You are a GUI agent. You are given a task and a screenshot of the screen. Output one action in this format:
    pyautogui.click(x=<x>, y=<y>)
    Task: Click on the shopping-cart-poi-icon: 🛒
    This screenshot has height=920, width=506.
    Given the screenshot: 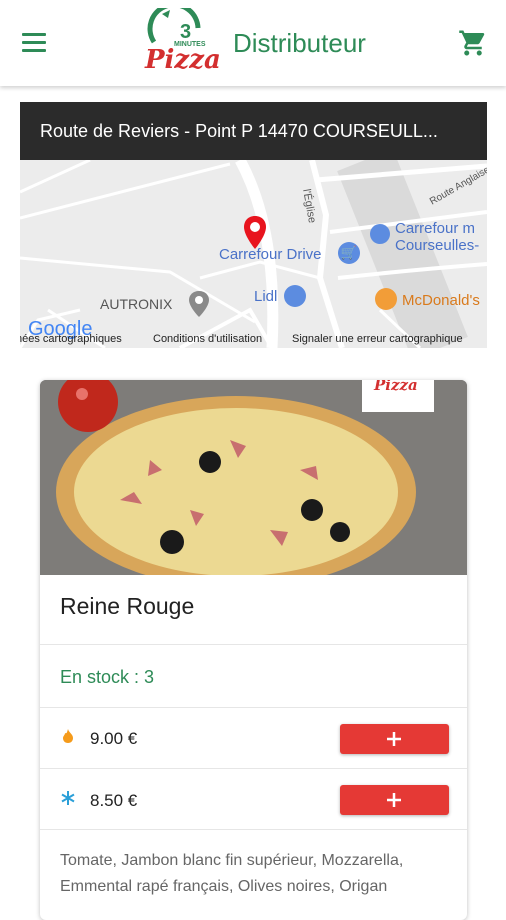 What is the action you would take?
    pyautogui.click(x=349, y=253)
    